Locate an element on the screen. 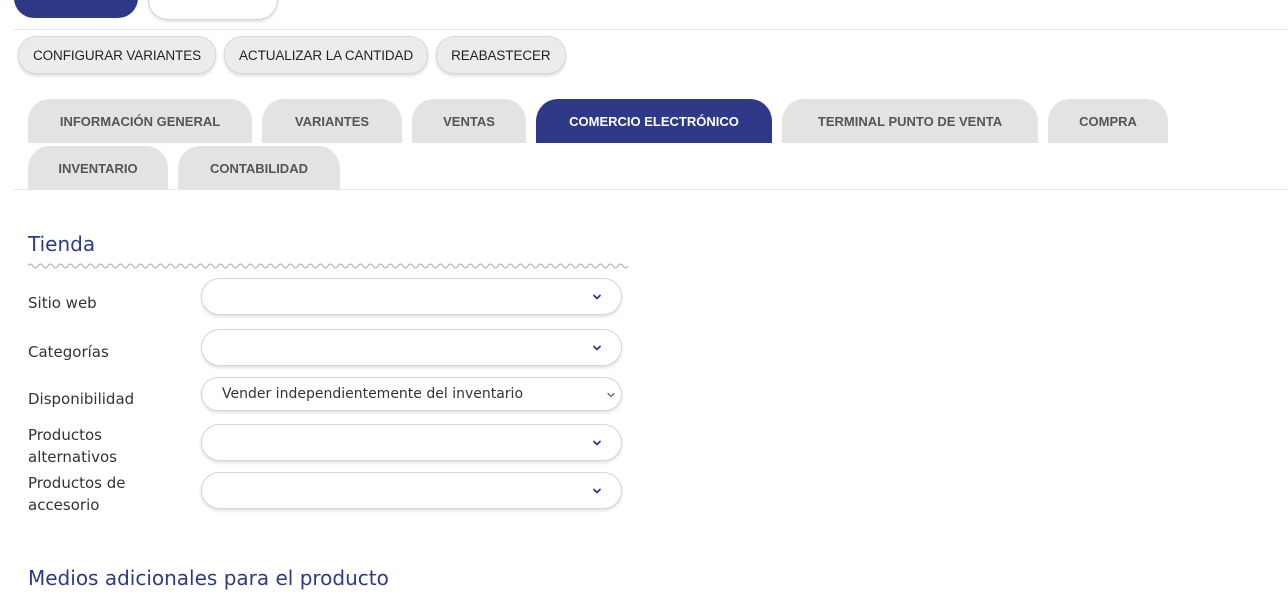  tab-row-2: INVENTARIO CONTABILIDAD is located at coordinates (184, 168).